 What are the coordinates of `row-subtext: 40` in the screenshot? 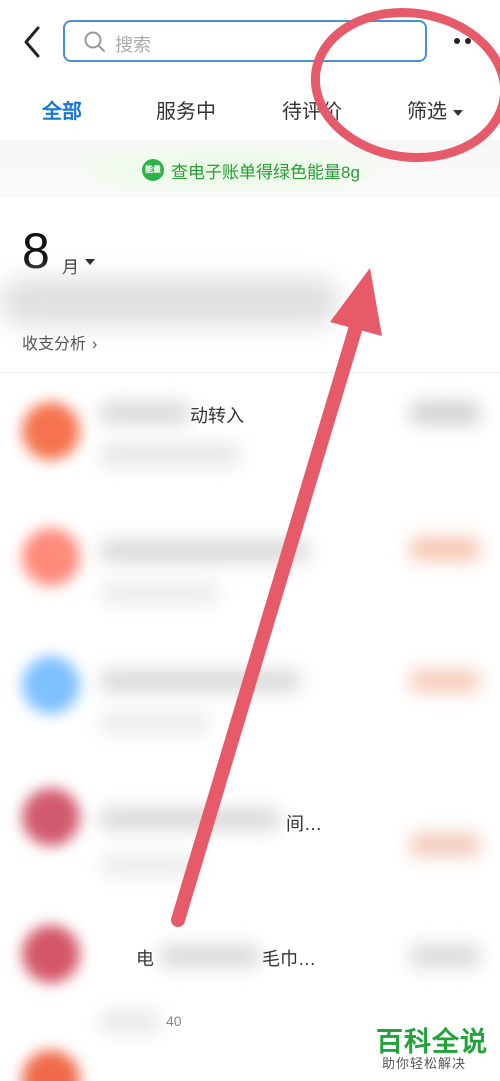 It's located at (174, 1021).